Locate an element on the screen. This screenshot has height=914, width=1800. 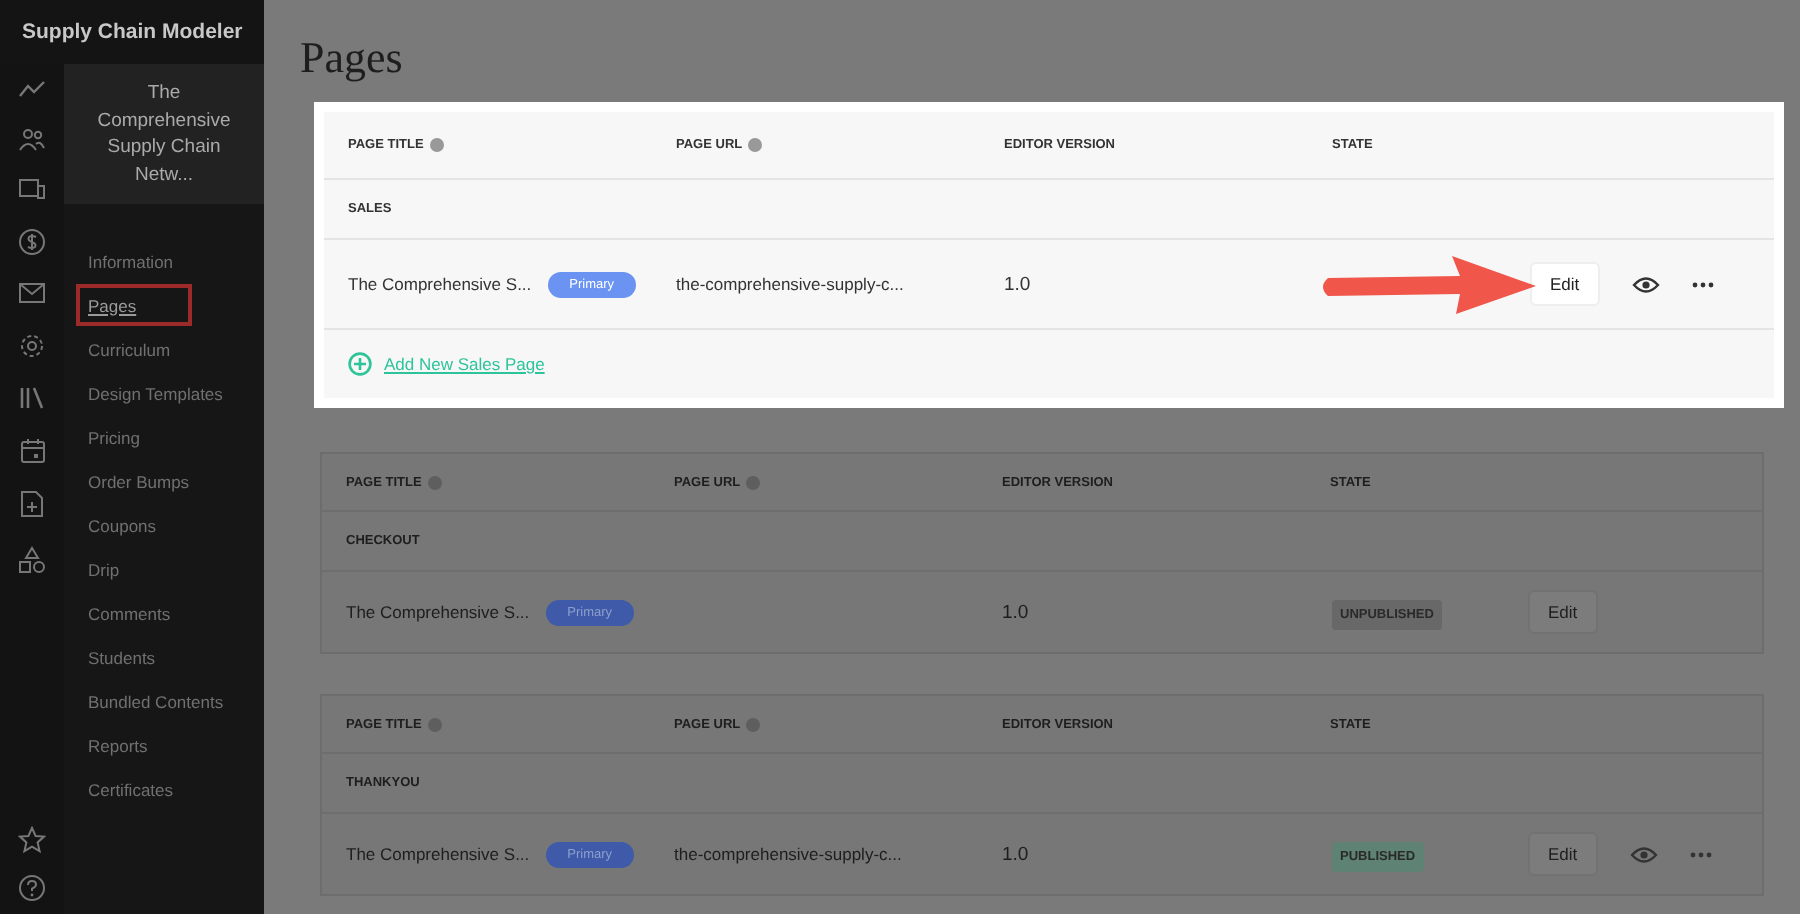
library-icon is located at coordinates (32, 398).